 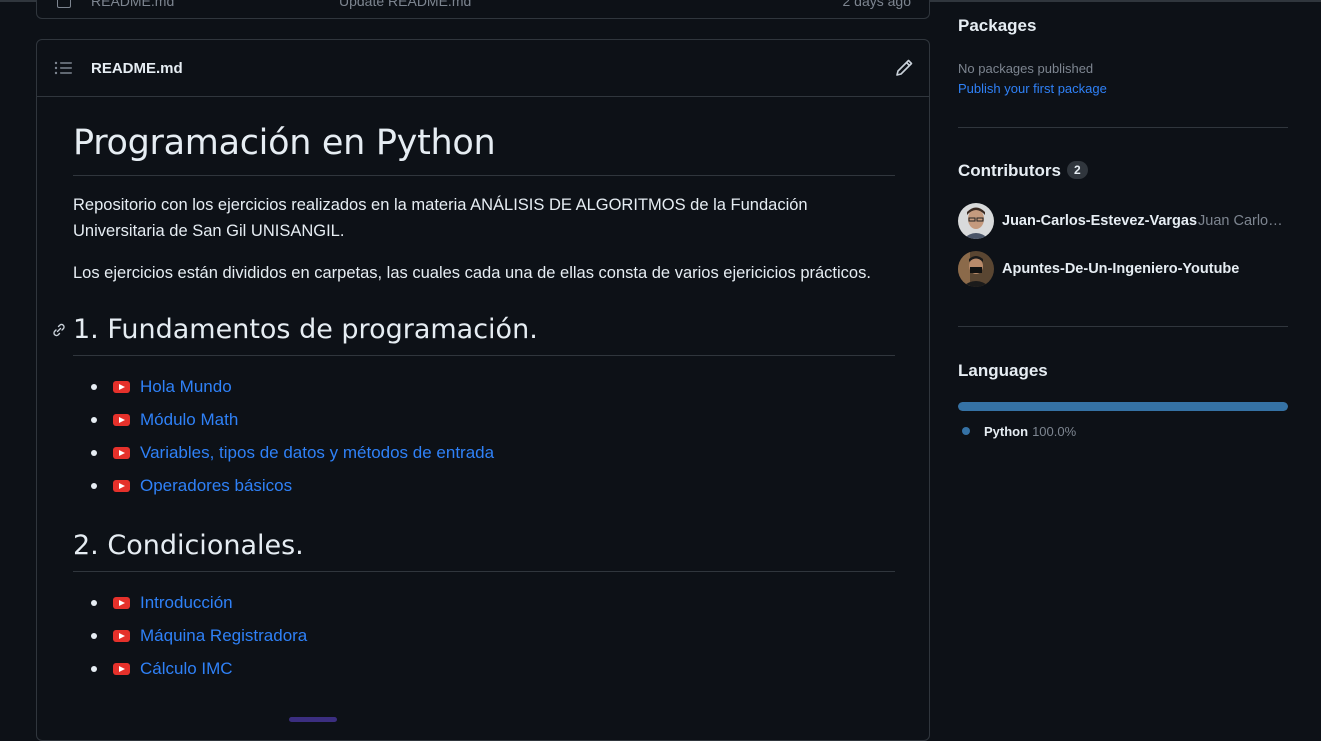 What do you see at coordinates (223, 635) in the screenshot?
I see `video-link: Máquina Registradora` at bounding box center [223, 635].